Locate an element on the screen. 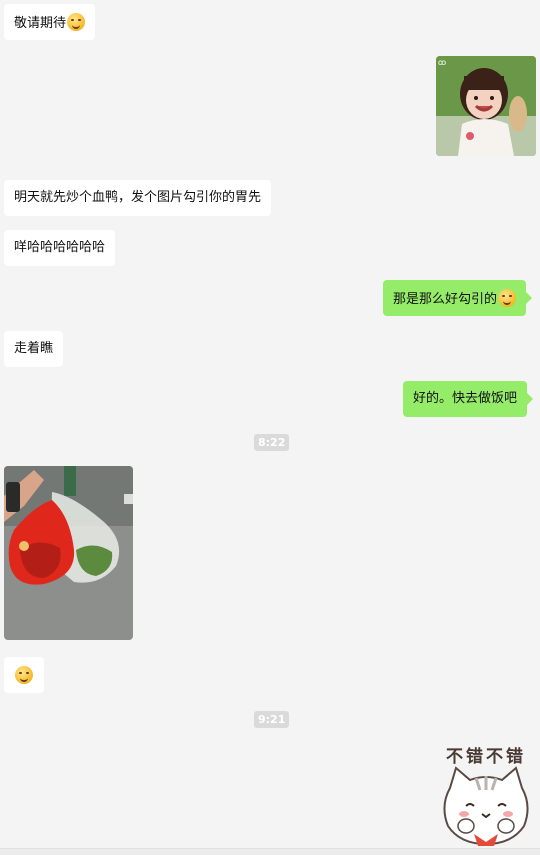 This screenshot has height=855, width=540. timestamp-divider: 8:22 is located at coordinates (272, 442).